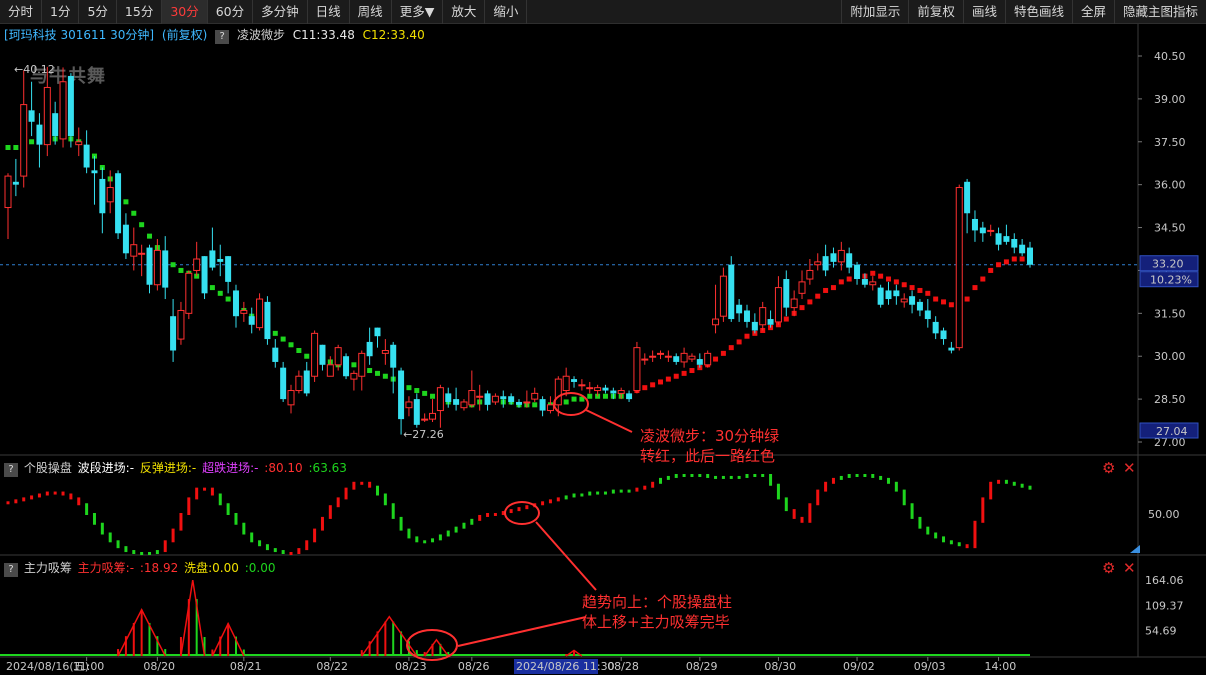 Image resolution: width=1206 pixels, height=675 pixels. I want to click on time-axis-label: 08/26, so click(474, 666).